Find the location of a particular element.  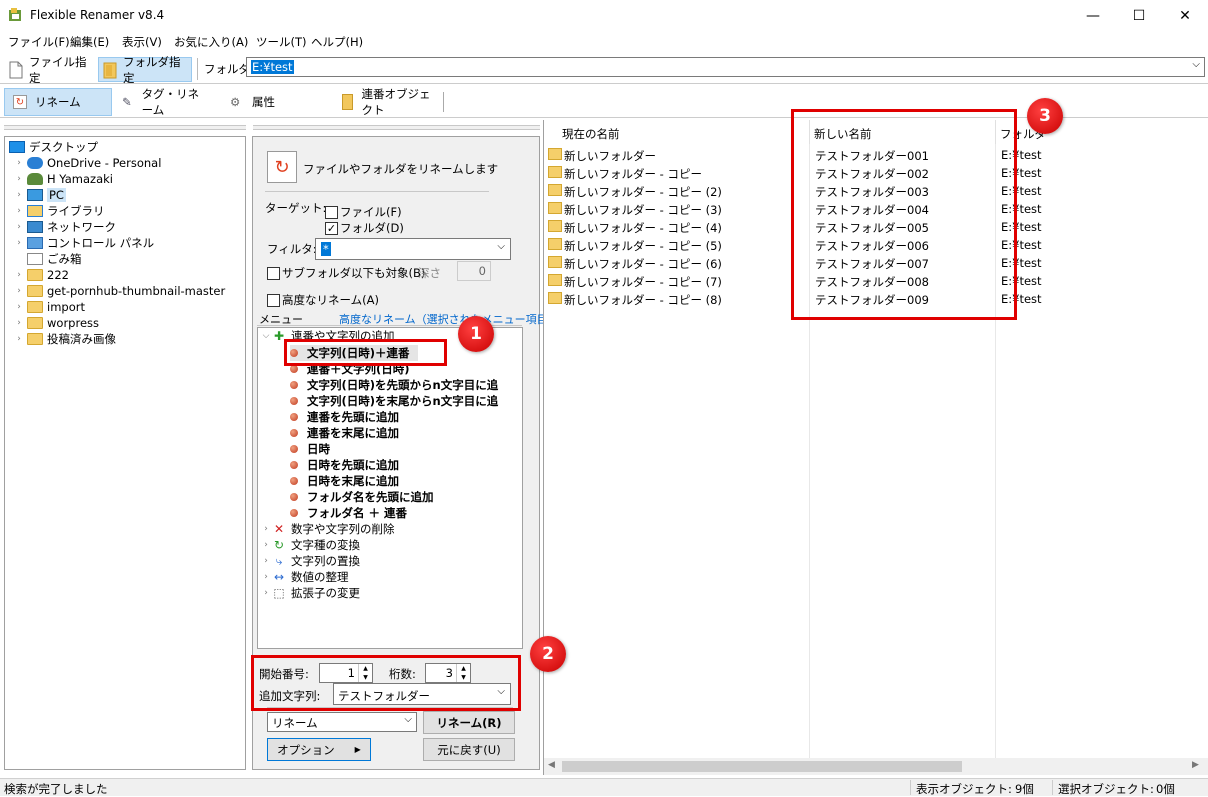

folder-path-combo: E:¥test ⌵ is located at coordinates (725, 67).